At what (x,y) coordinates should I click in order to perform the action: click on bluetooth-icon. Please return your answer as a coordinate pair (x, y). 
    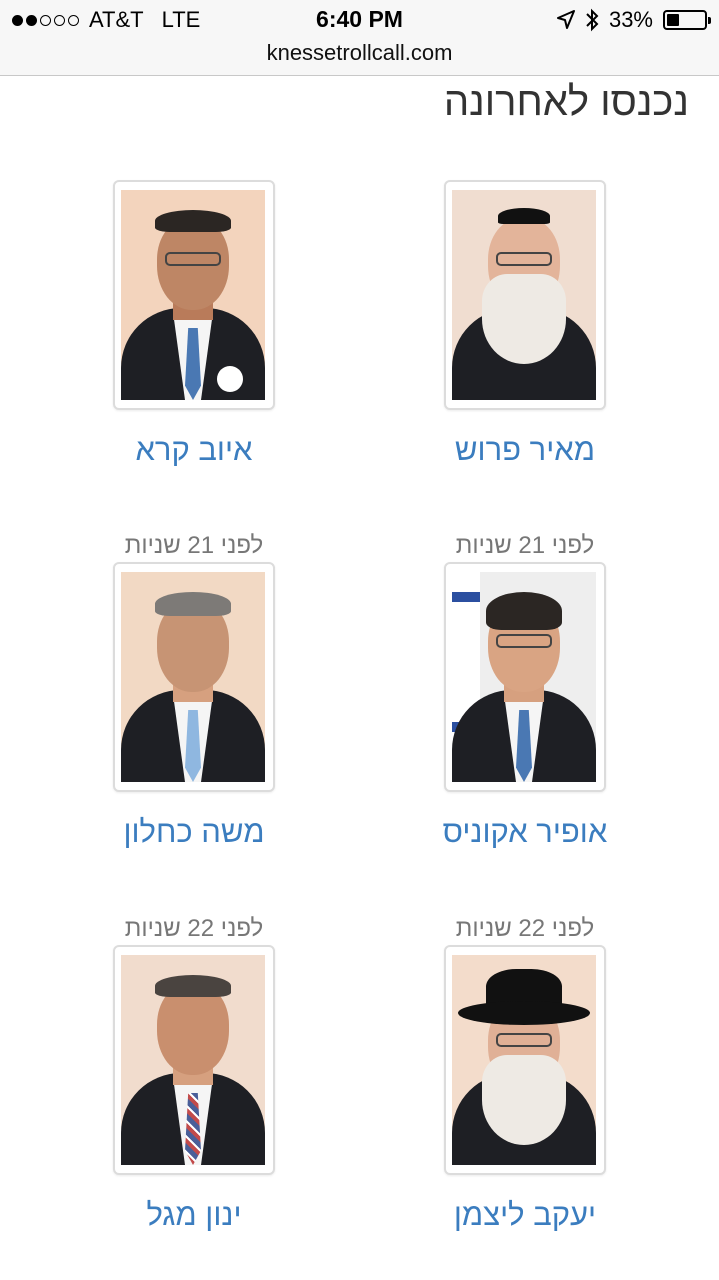
    Looking at the image, I should click on (592, 20).